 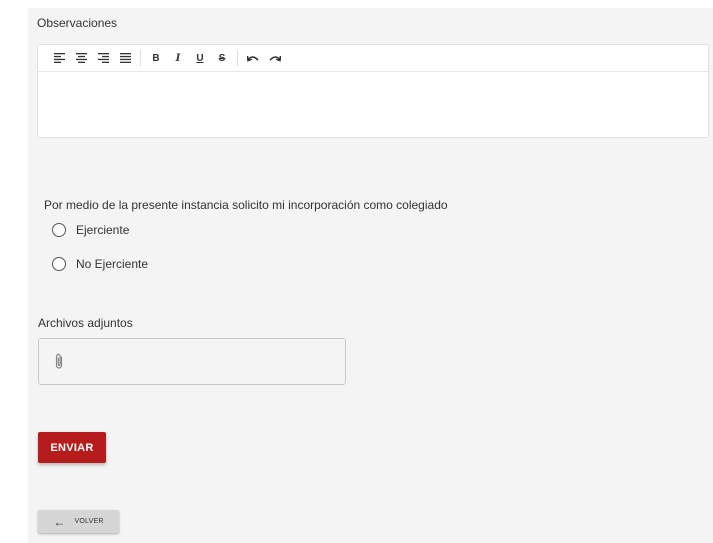 What do you see at coordinates (112, 264) in the screenshot?
I see `radio-label: No Ejerciente` at bounding box center [112, 264].